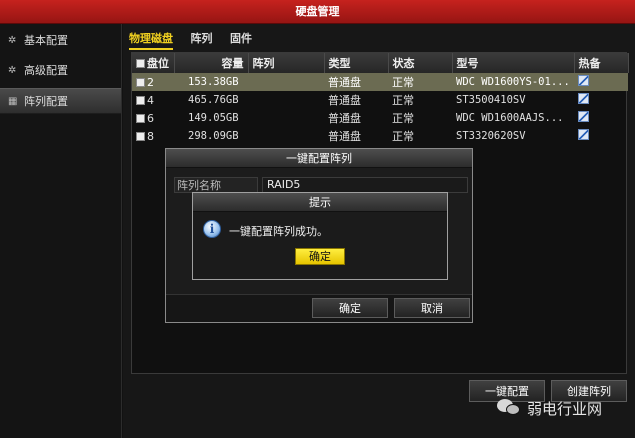 The height and width of the screenshot is (438, 635). Describe the element at coordinates (13, 101) in the screenshot. I see `grid-icon: ▦` at that location.